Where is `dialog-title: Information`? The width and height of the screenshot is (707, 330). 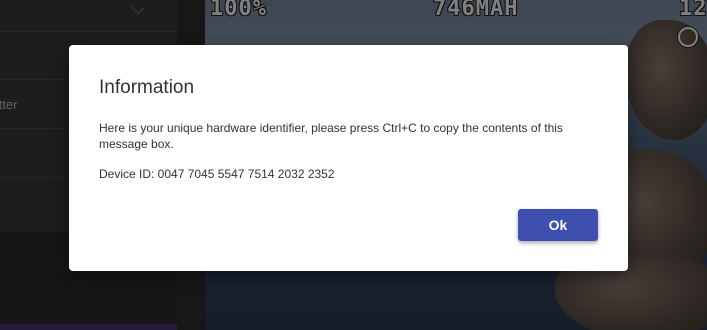 dialog-title: Information is located at coordinates (147, 87).